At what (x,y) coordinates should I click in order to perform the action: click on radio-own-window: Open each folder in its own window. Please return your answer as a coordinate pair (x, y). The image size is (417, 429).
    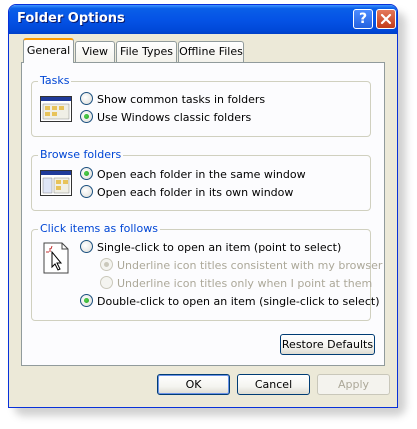
    Looking at the image, I should click on (186, 193).